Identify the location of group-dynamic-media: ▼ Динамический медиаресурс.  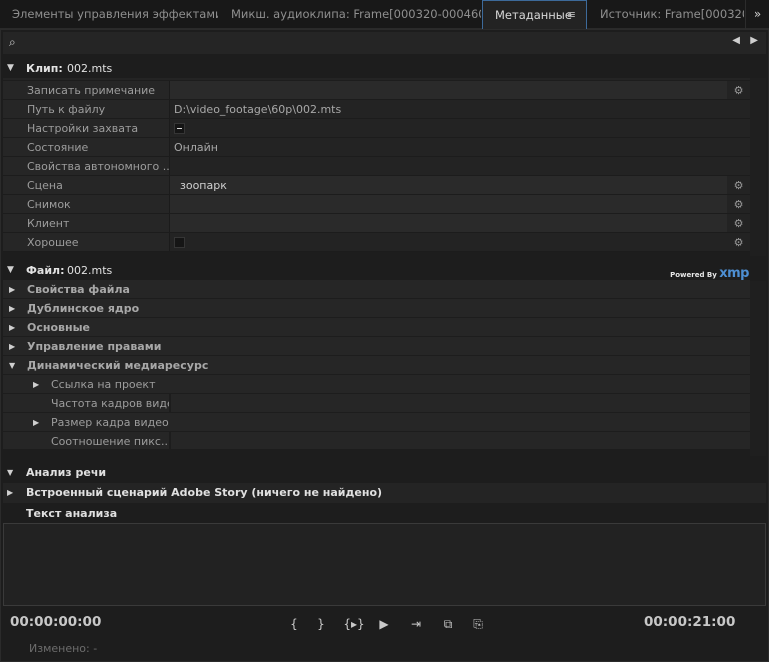
(376, 365).